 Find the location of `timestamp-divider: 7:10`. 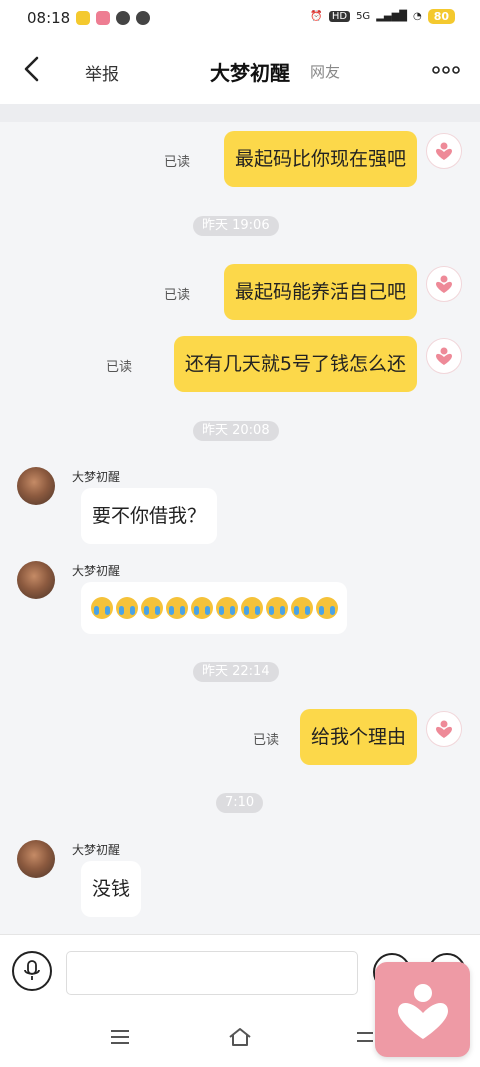

timestamp-divider: 7:10 is located at coordinates (240, 803).